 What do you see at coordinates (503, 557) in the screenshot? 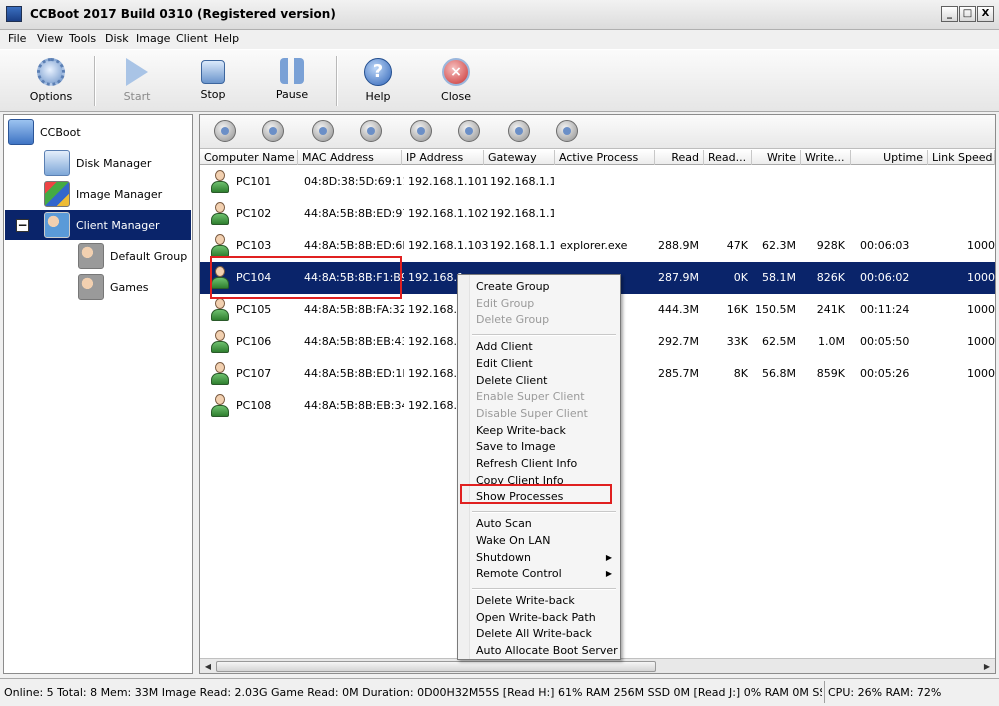
I see `menu-item-shutdown: Shutdown` at bounding box center [503, 557].